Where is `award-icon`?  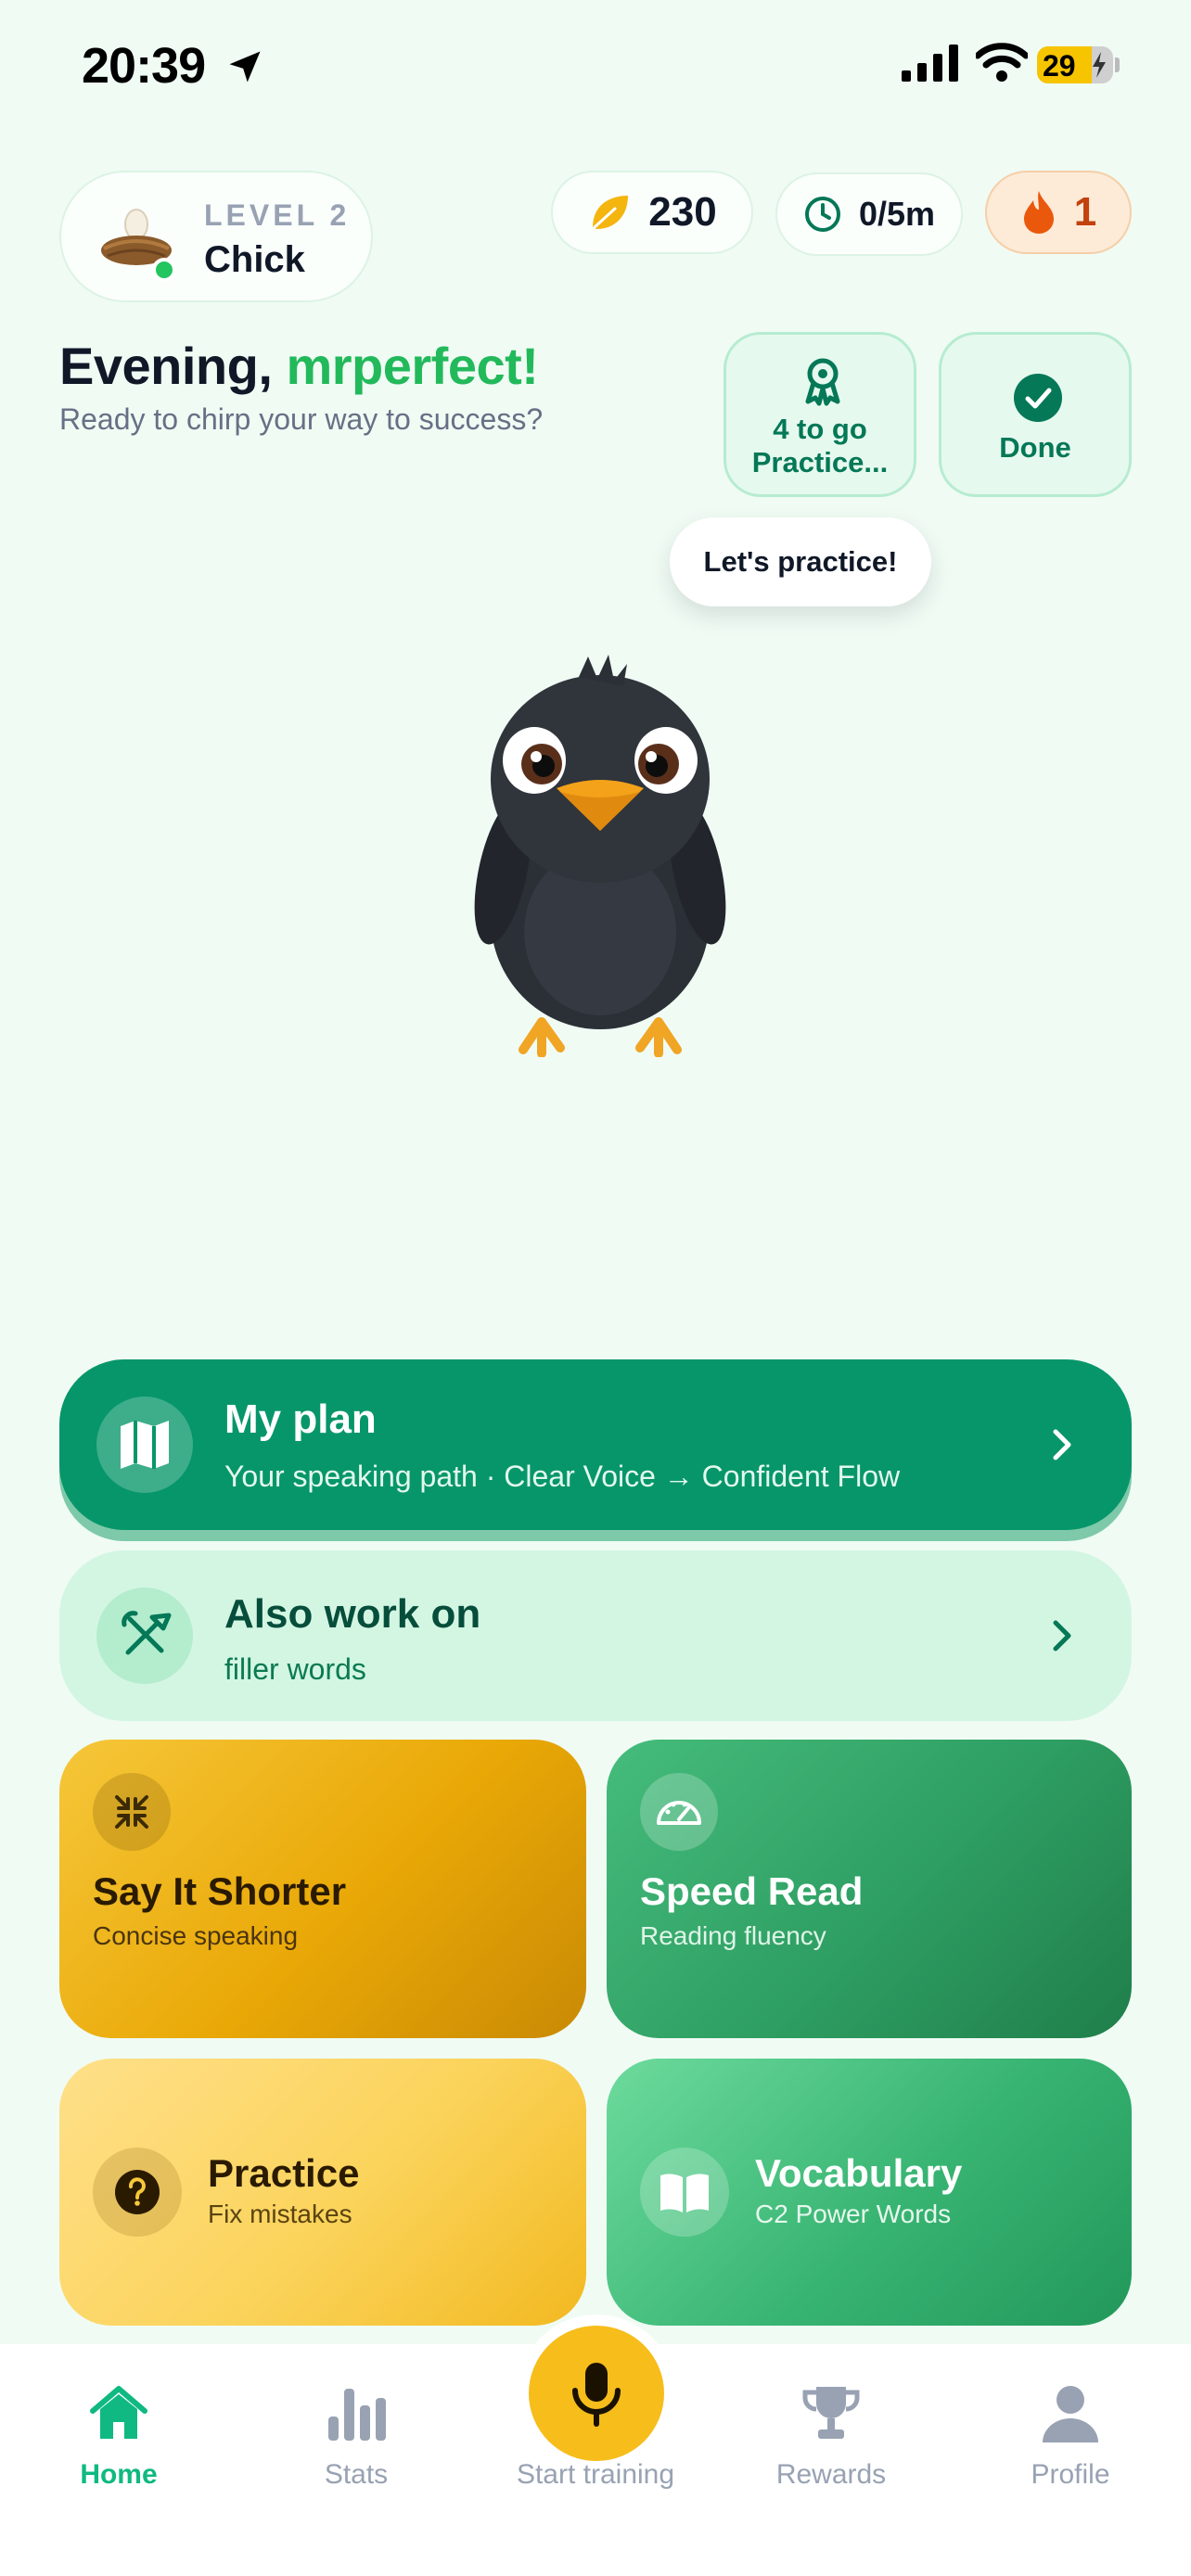 award-icon is located at coordinates (822, 382).